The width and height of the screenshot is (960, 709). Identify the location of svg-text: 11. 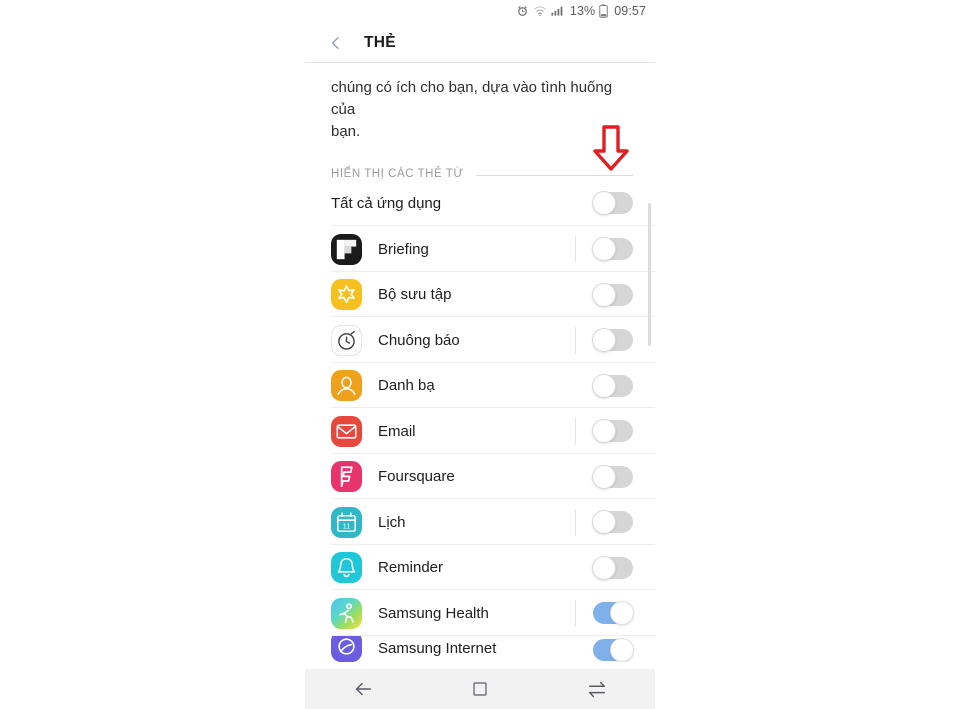
(347, 525).